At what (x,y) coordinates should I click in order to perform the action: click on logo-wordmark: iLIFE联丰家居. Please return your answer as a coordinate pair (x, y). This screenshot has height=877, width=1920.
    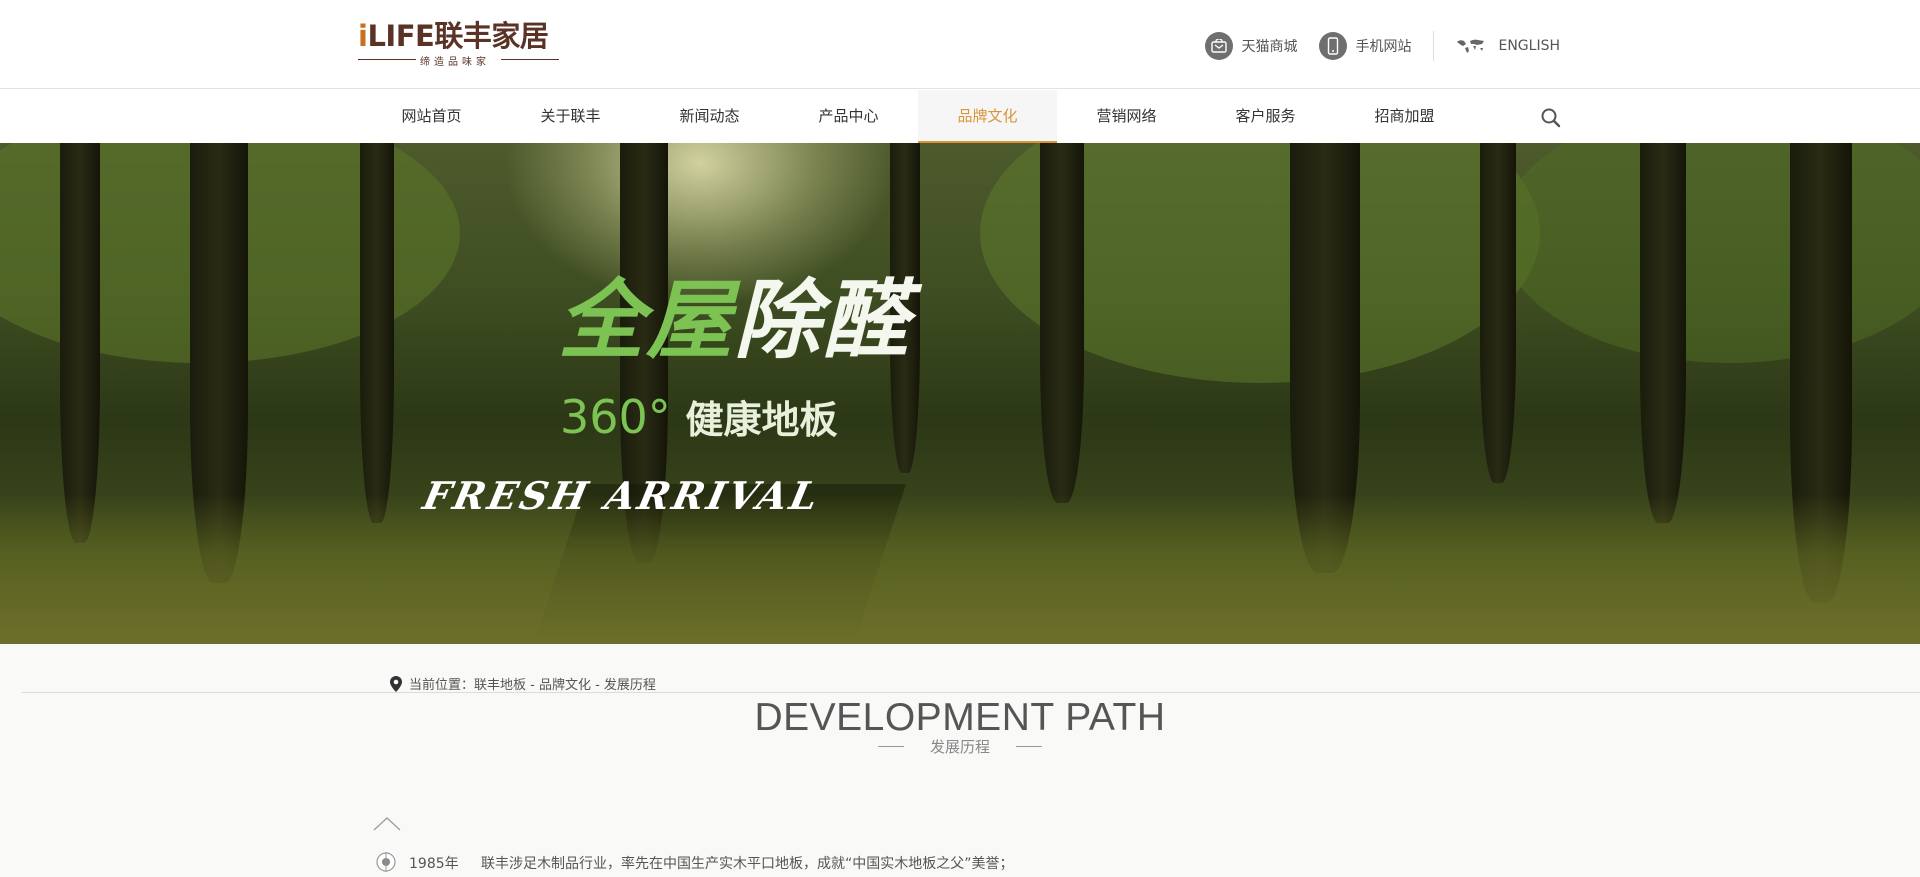
    Looking at the image, I should click on (453, 36).